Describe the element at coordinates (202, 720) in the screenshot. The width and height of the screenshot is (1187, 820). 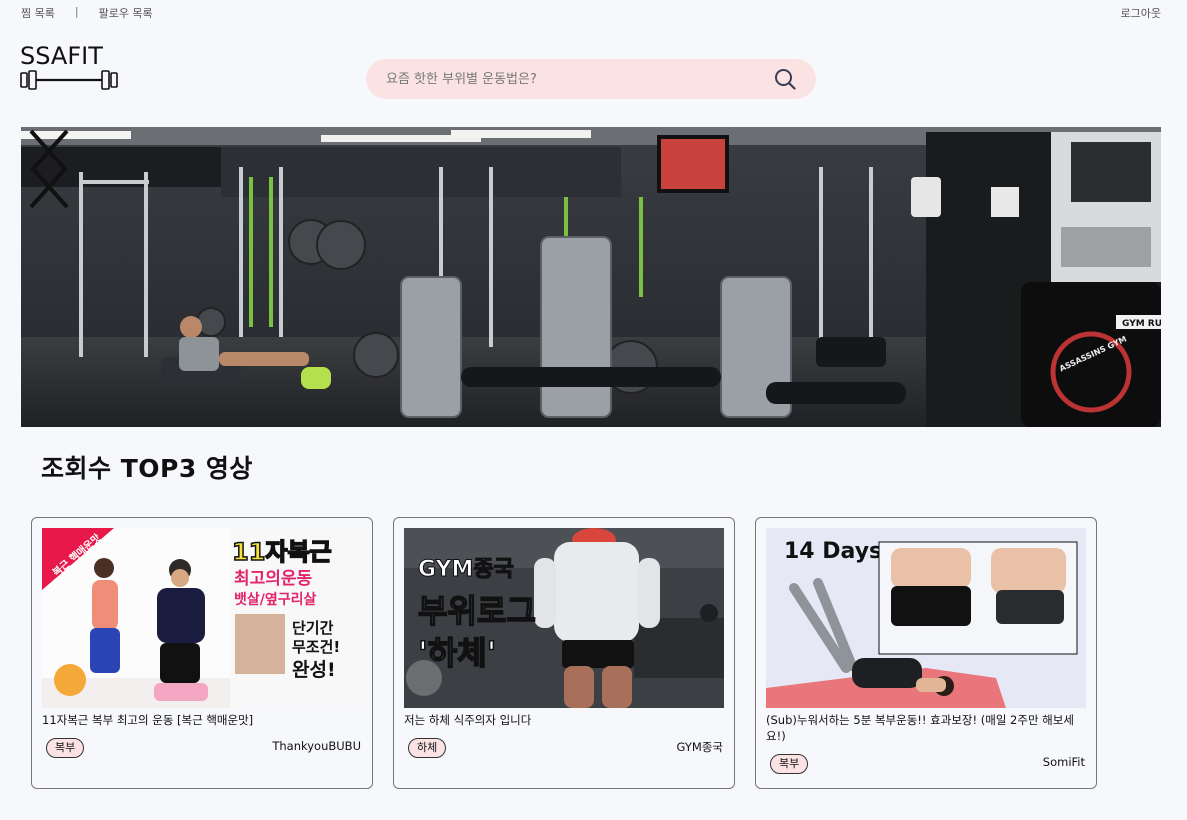
I see `video-title: 11자복근 복부 최고의 운동 [복근 핵매운맛]` at that location.